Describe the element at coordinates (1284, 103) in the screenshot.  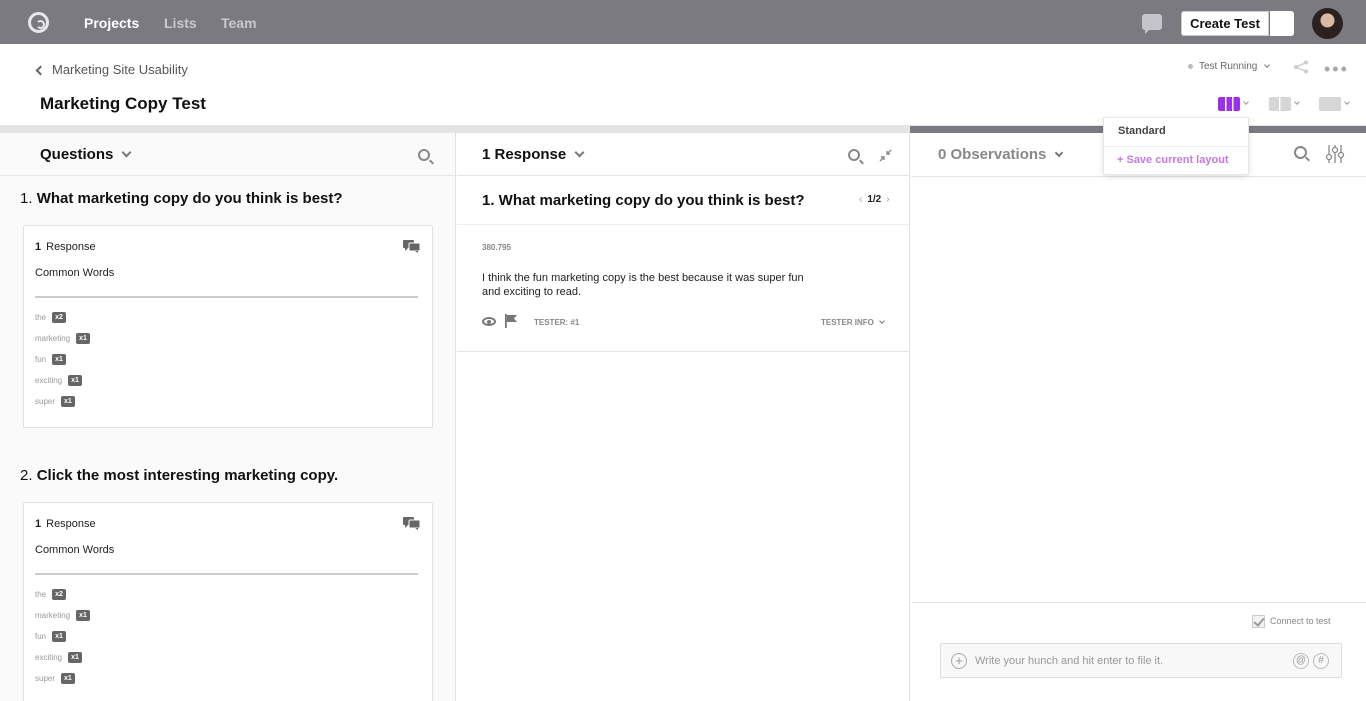
I see `layout-two-column-button` at that location.